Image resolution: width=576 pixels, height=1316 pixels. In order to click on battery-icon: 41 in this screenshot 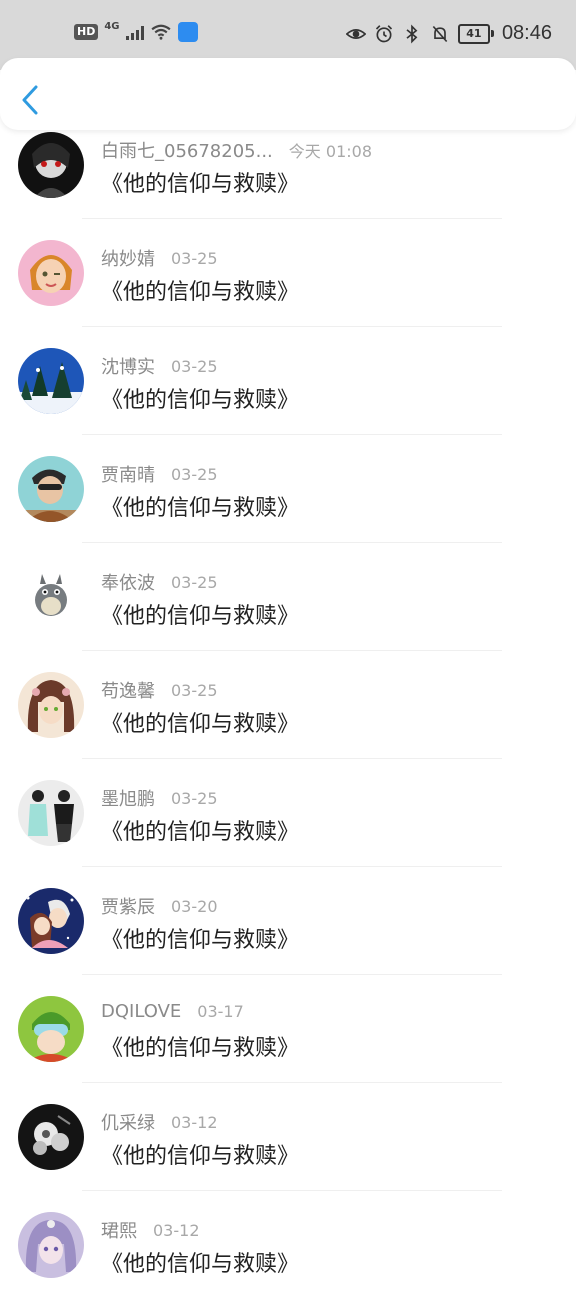, I will do `click(475, 33)`.